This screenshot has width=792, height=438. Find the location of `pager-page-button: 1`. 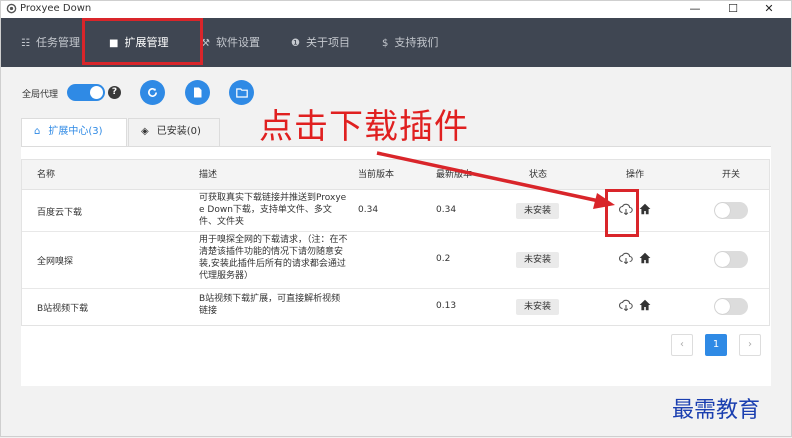

pager-page-button: 1 is located at coordinates (716, 345).